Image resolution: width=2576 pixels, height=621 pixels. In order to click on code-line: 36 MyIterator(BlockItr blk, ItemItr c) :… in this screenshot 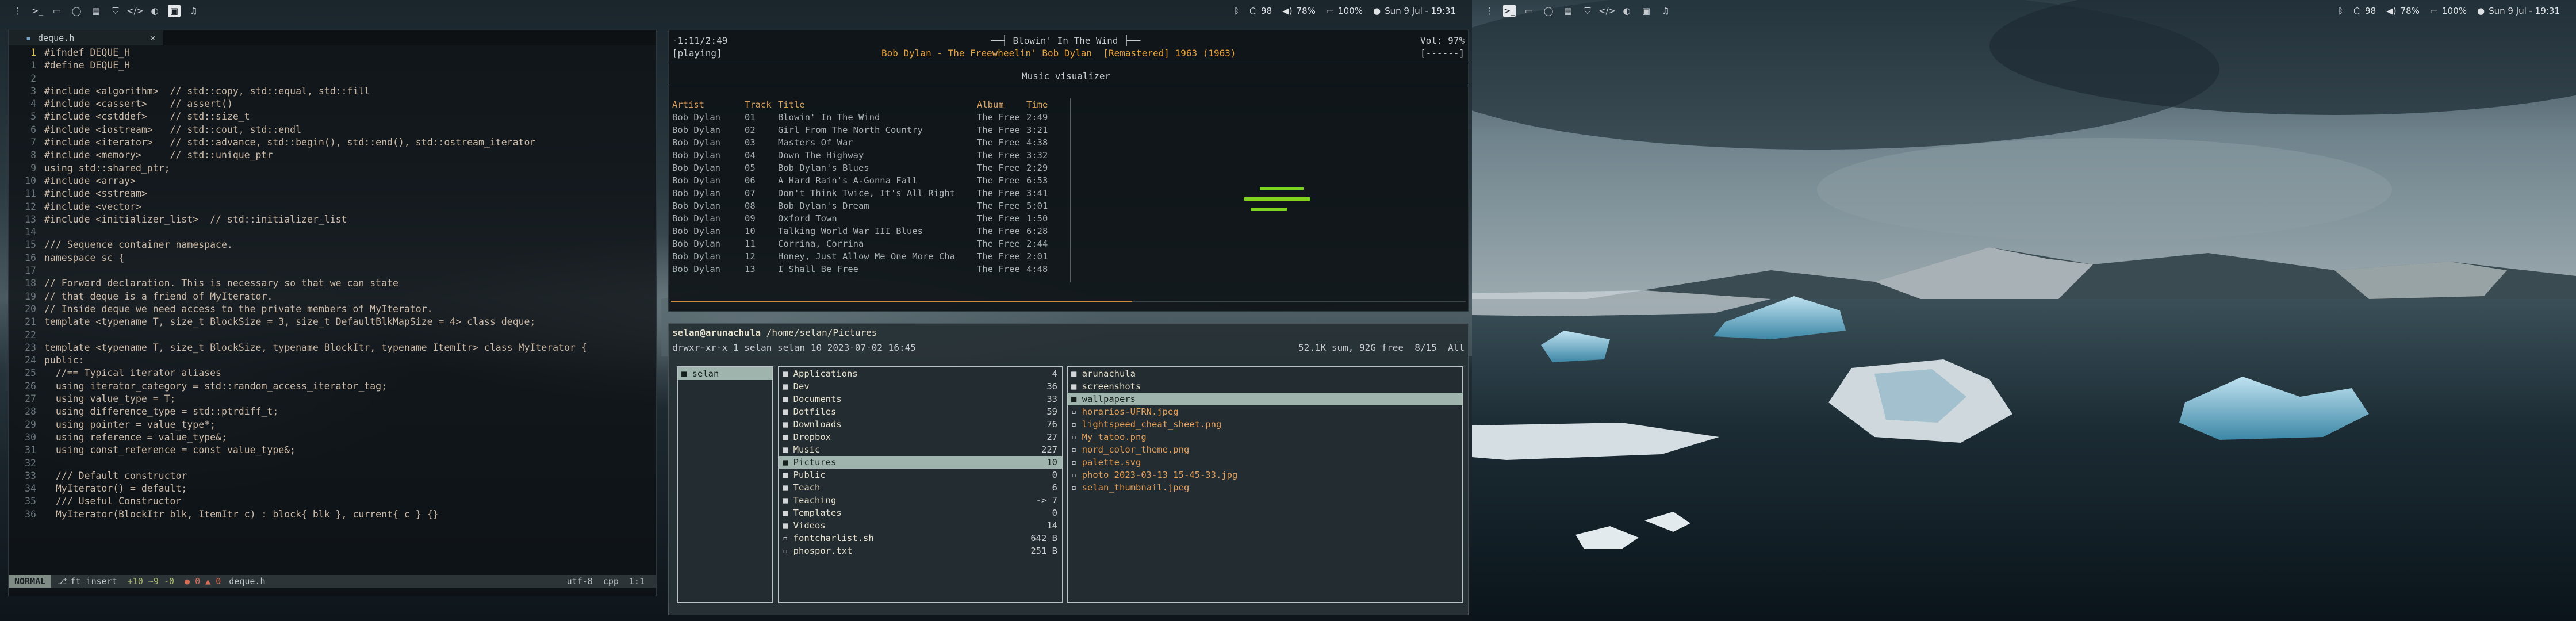, I will do `click(332, 514)`.